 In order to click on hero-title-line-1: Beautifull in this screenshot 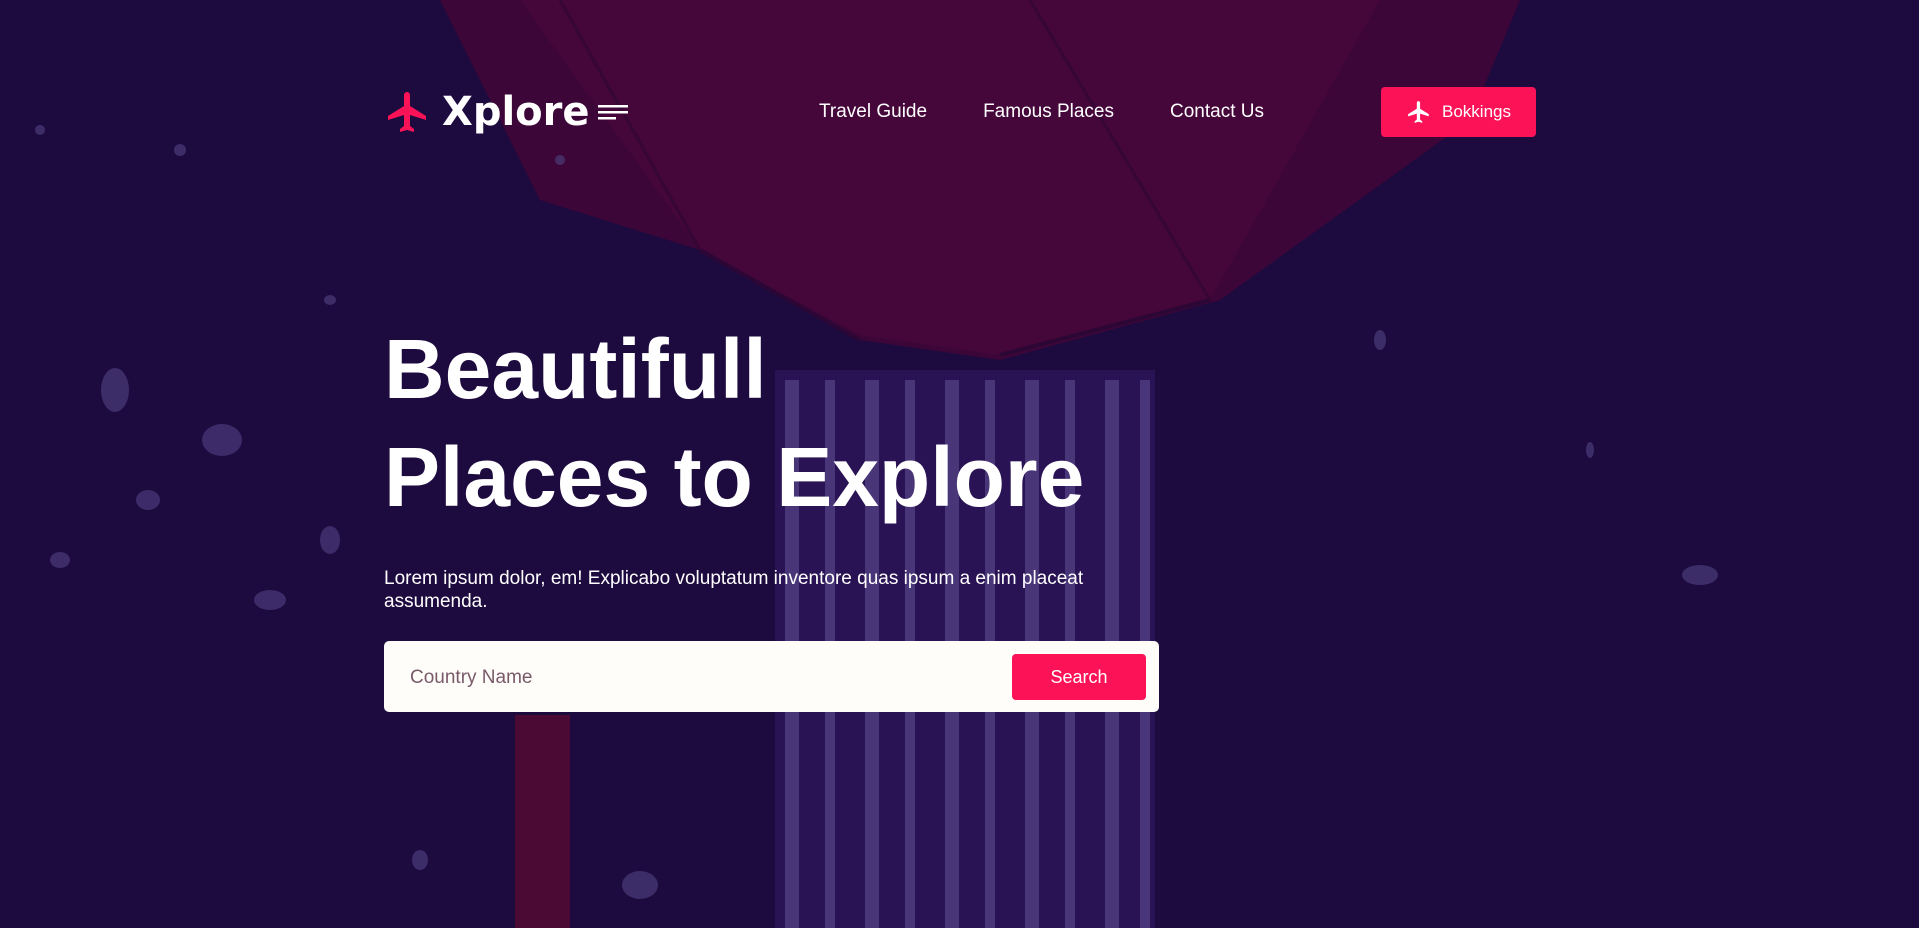, I will do `click(575, 369)`.